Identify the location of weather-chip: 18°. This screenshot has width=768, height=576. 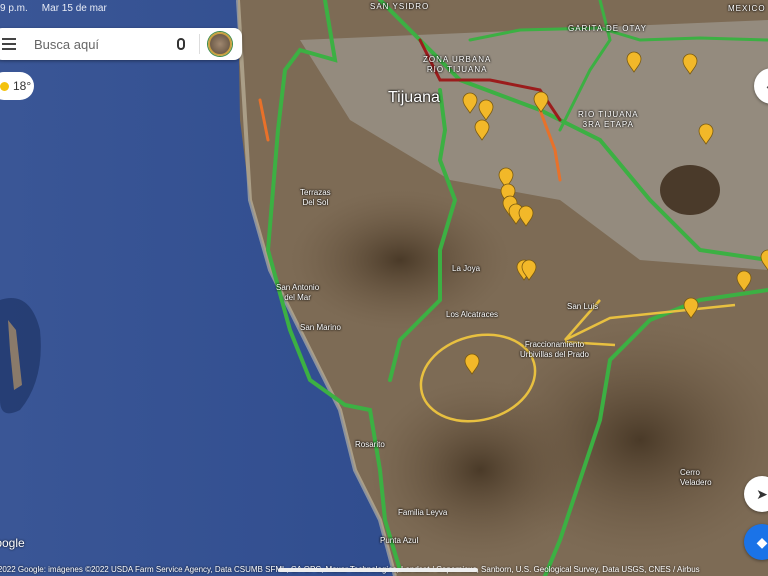
(17, 86).